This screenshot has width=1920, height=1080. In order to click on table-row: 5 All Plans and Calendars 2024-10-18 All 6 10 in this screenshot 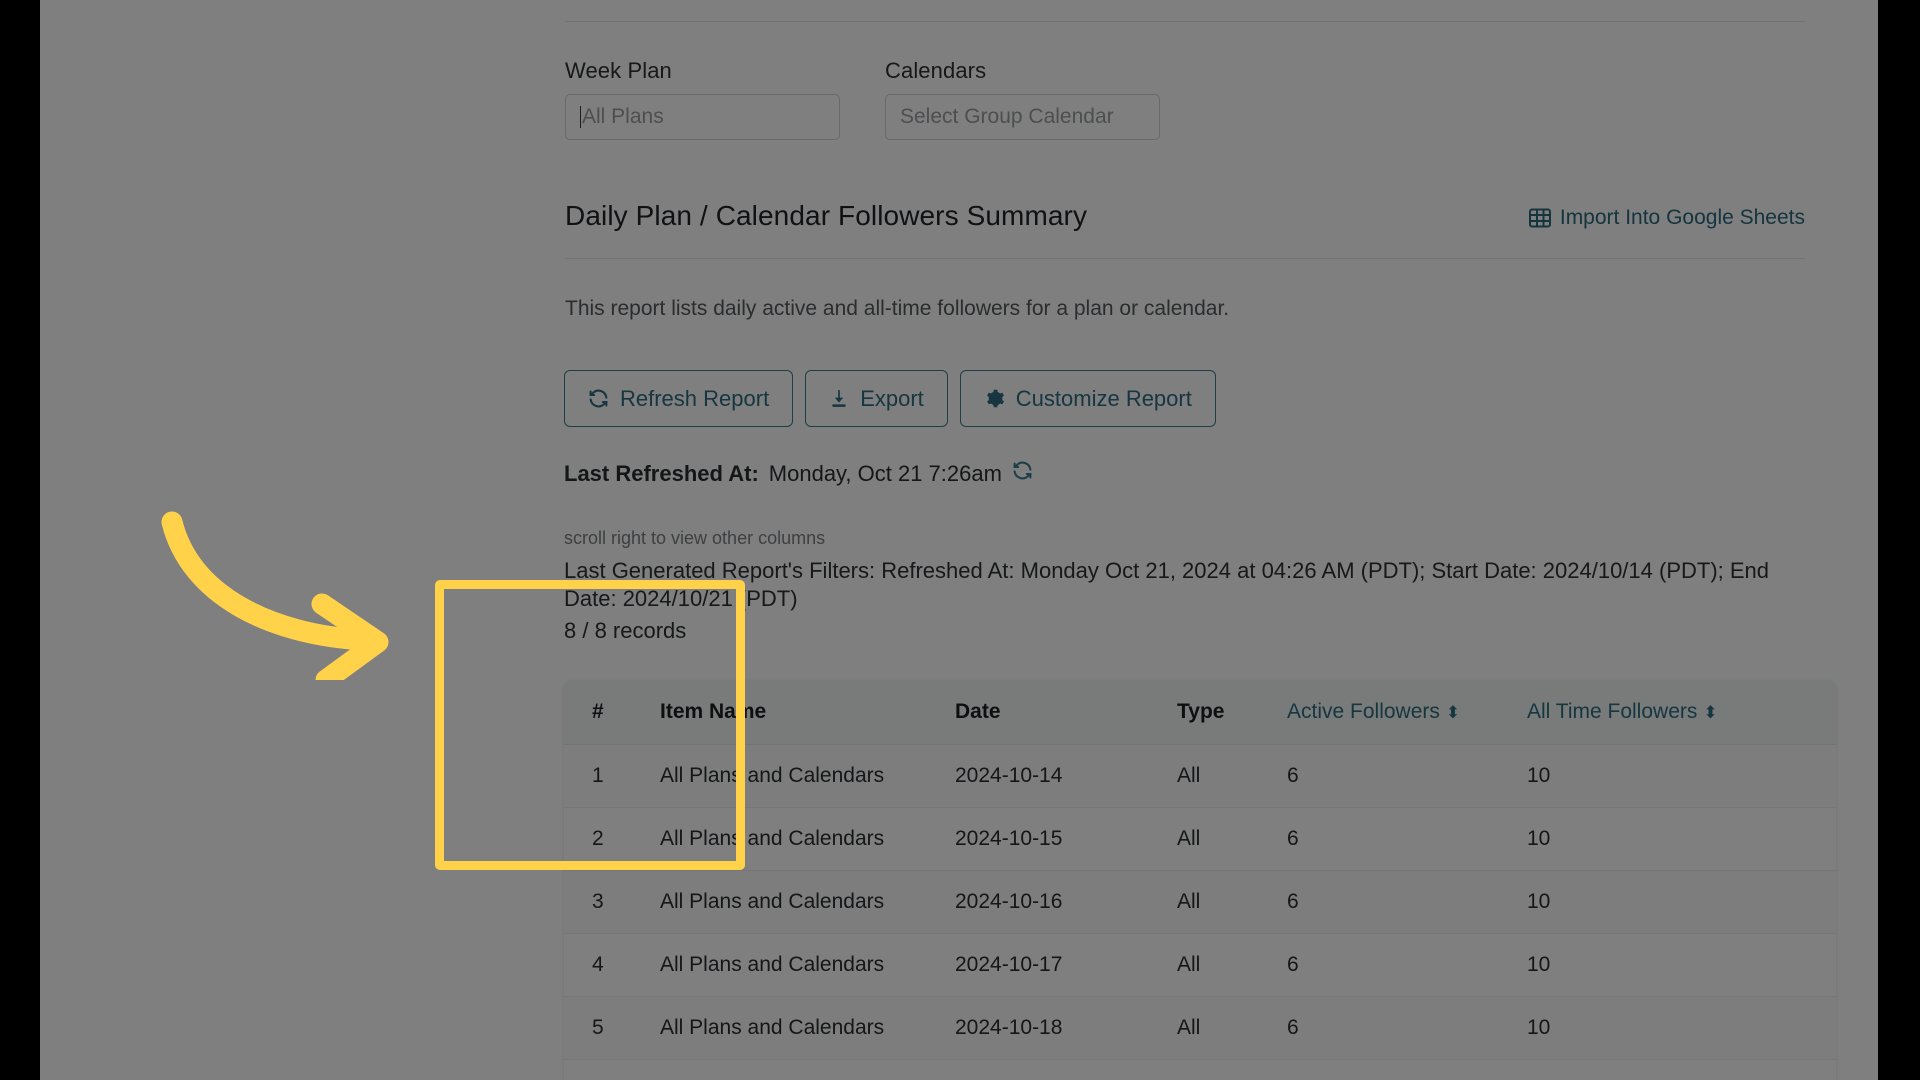, I will do `click(1200, 1028)`.